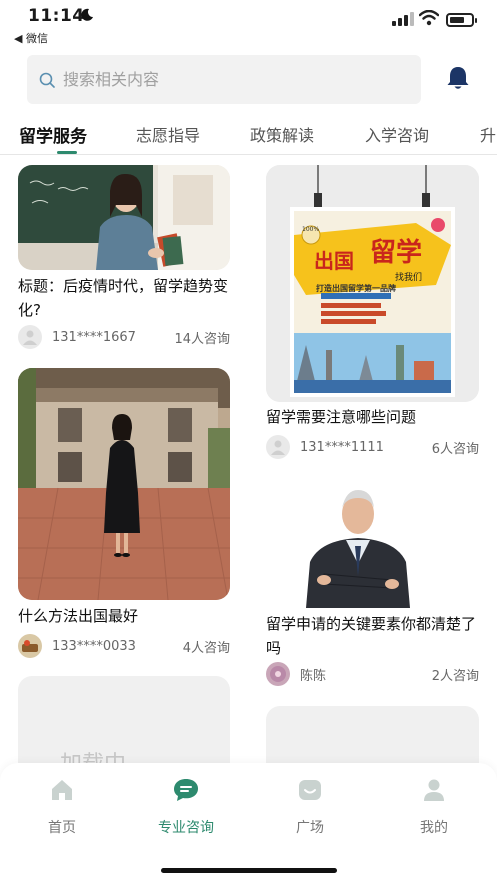  I want to click on card-image-campus, so click(124, 484).